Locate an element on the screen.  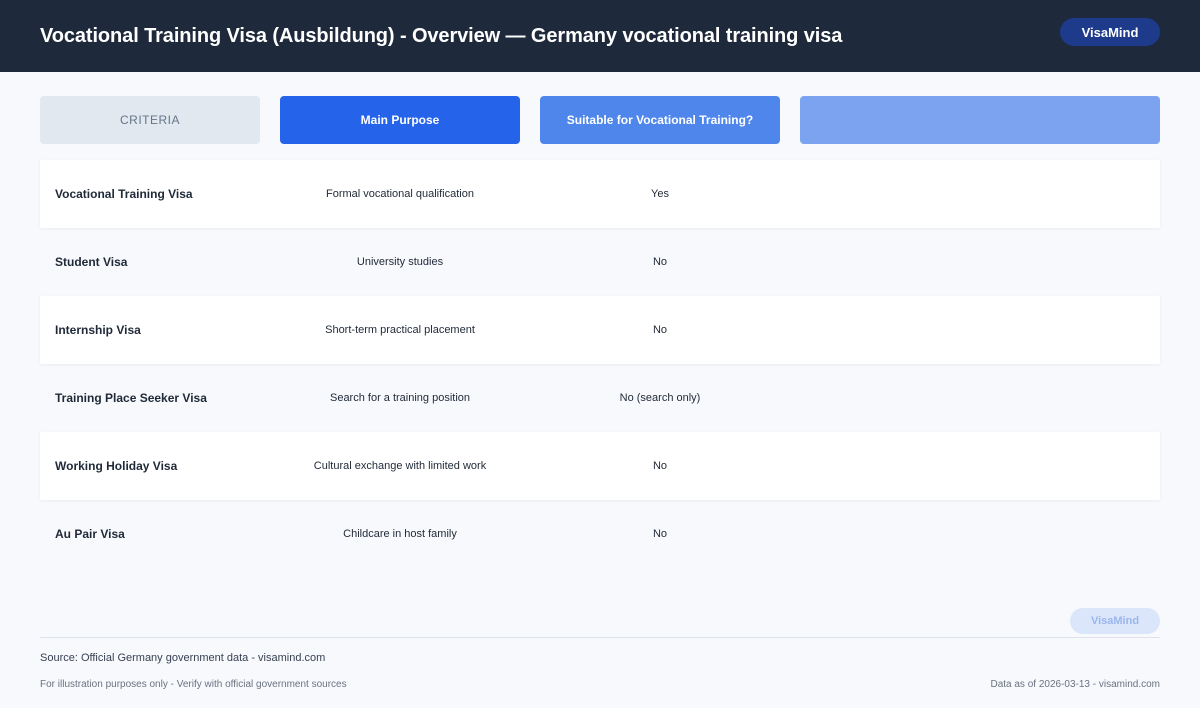
column-header-criteria: CRITERIA is located at coordinates (150, 120).